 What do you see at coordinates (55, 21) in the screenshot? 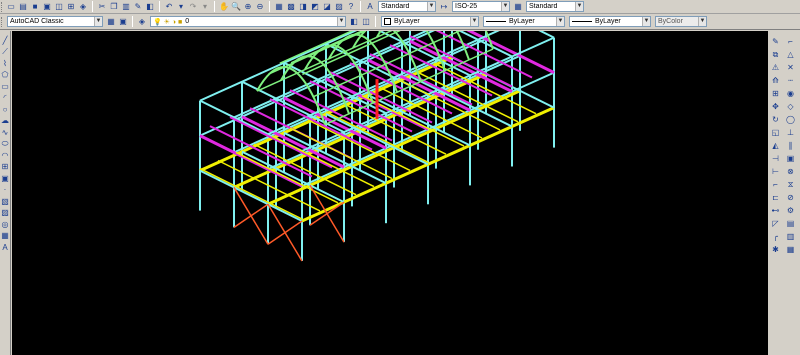
I see `workspace-dropdown: AutoCAD Classic ▼` at bounding box center [55, 21].